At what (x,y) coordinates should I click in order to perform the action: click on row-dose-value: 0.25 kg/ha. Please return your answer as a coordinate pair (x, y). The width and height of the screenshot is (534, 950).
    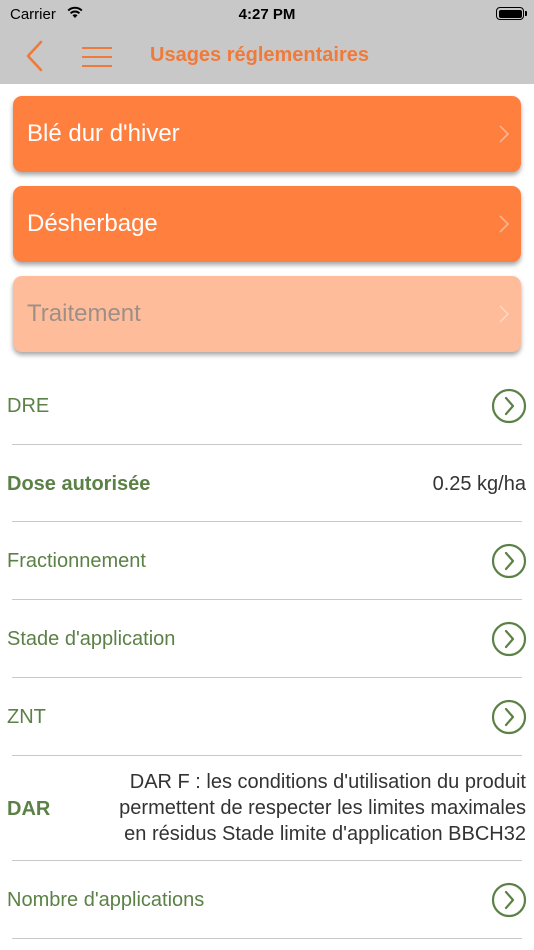
    Looking at the image, I should click on (479, 484).